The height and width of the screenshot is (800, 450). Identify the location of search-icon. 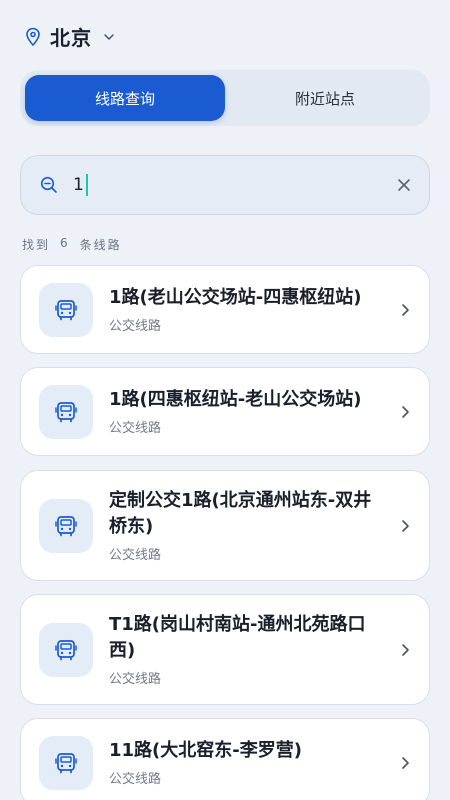
(48, 184).